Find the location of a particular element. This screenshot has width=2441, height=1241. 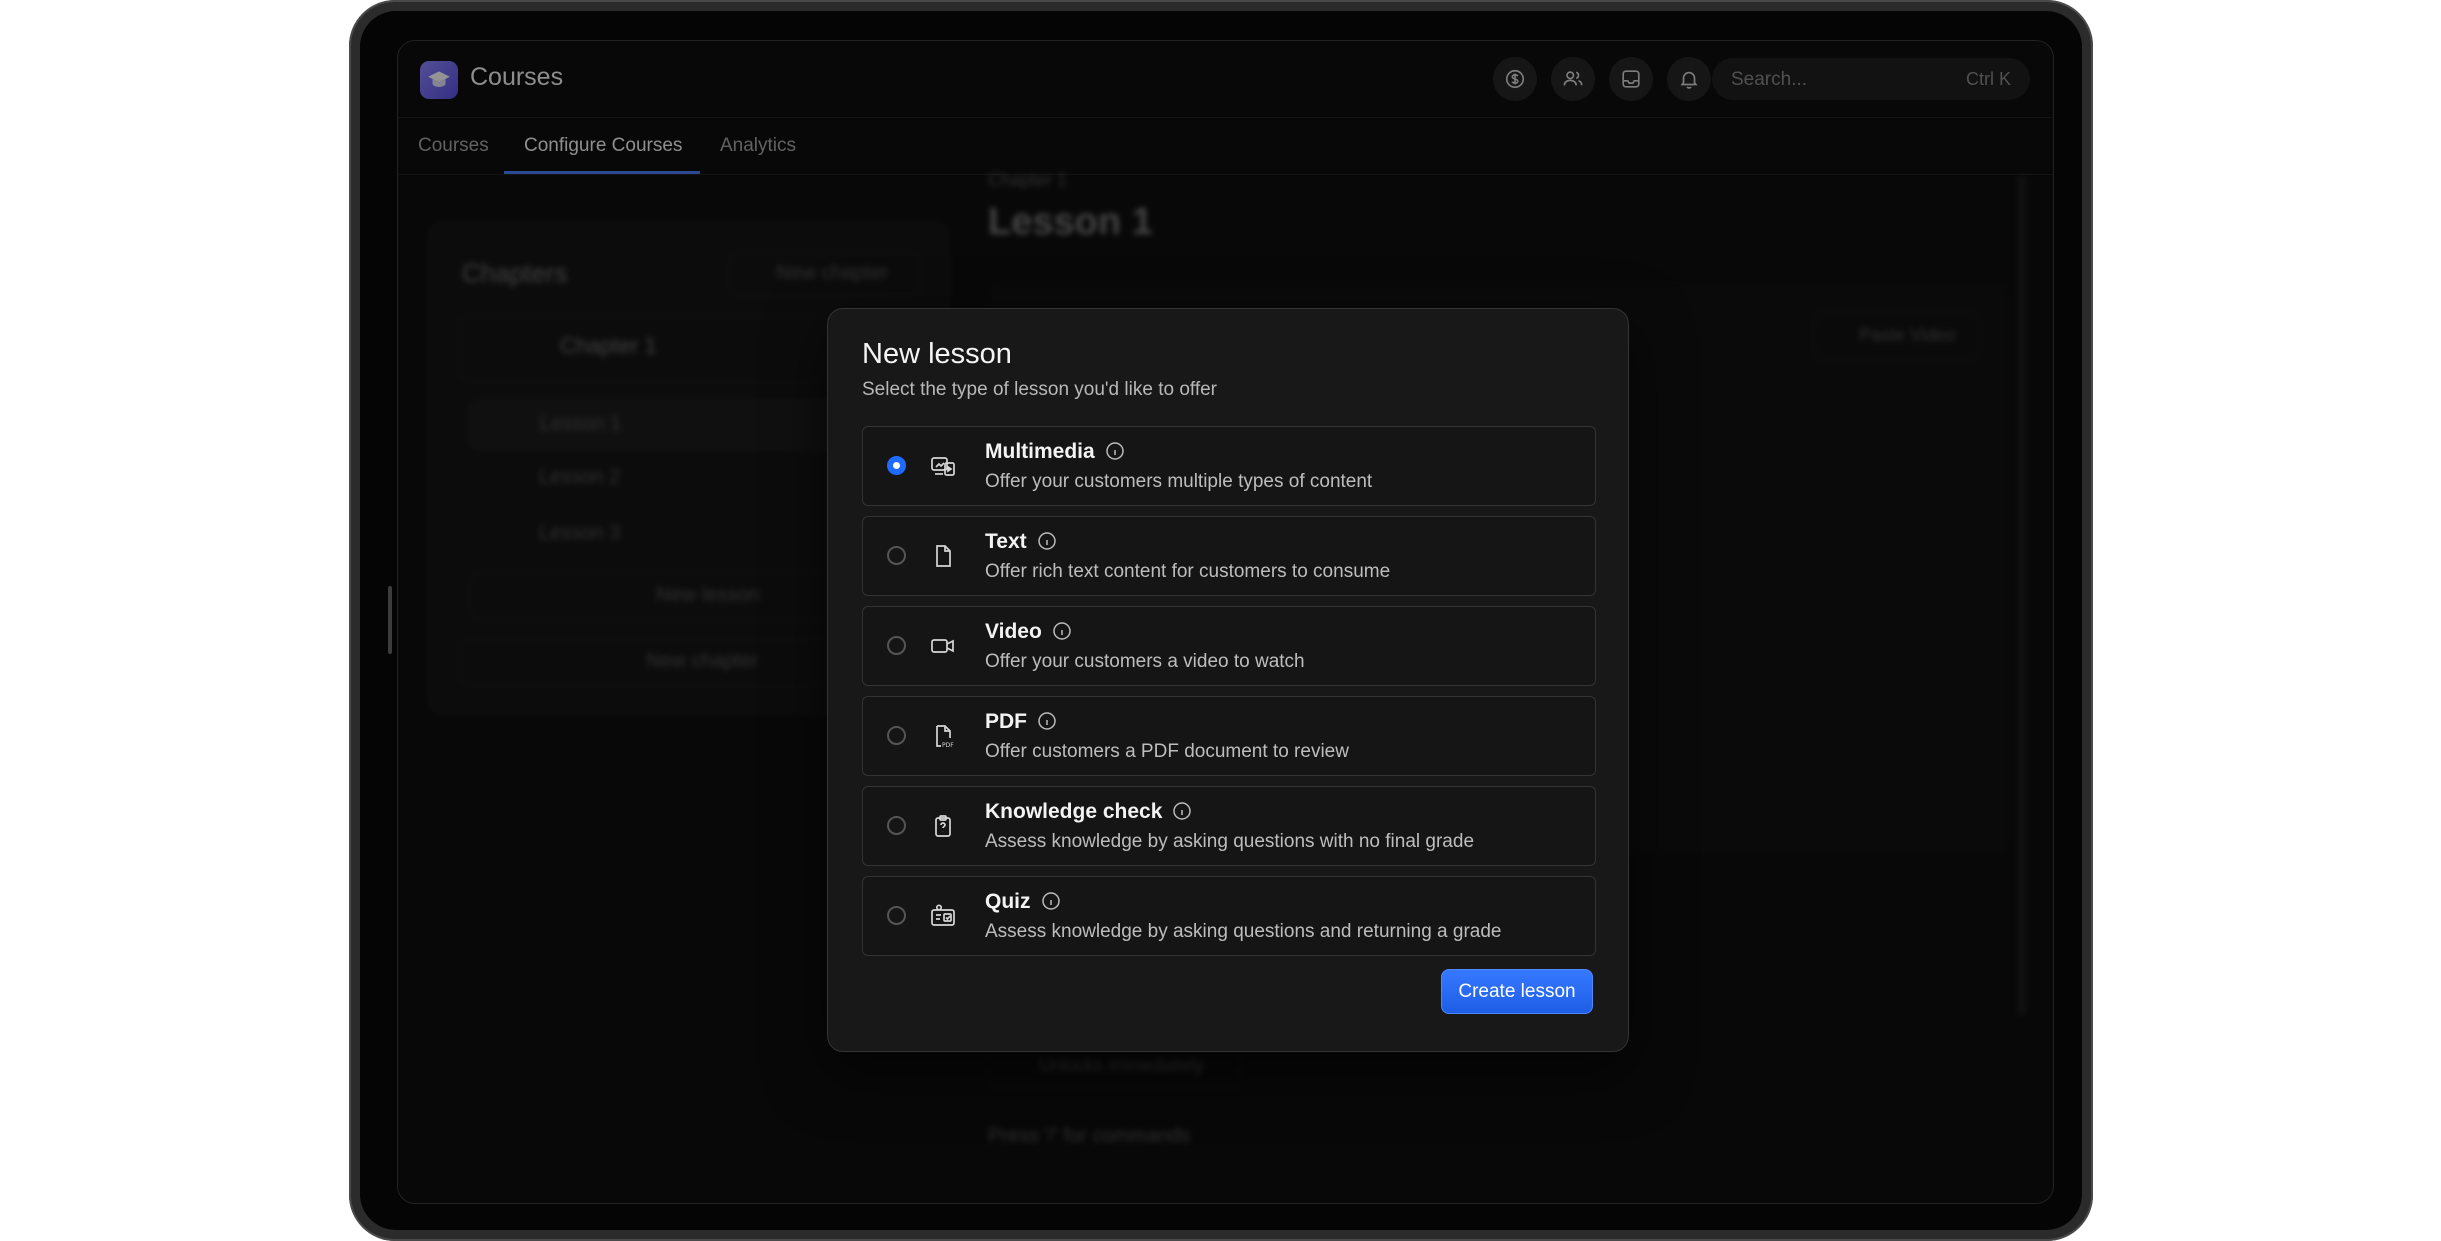

radio-multimedia is located at coordinates (896, 465).